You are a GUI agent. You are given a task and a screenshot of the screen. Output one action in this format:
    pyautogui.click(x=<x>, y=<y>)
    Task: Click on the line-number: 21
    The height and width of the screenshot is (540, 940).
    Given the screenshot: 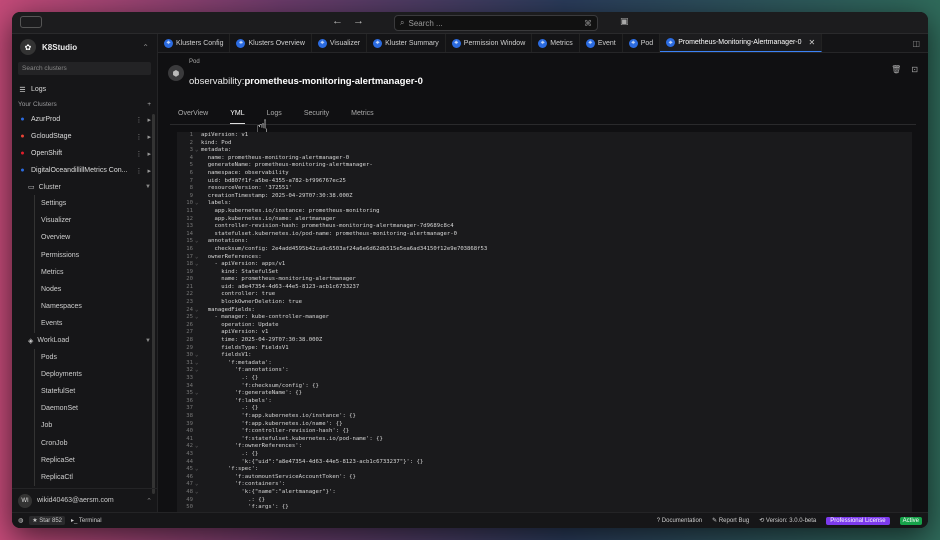 What is the action you would take?
    pyautogui.click(x=189, y=286)
    